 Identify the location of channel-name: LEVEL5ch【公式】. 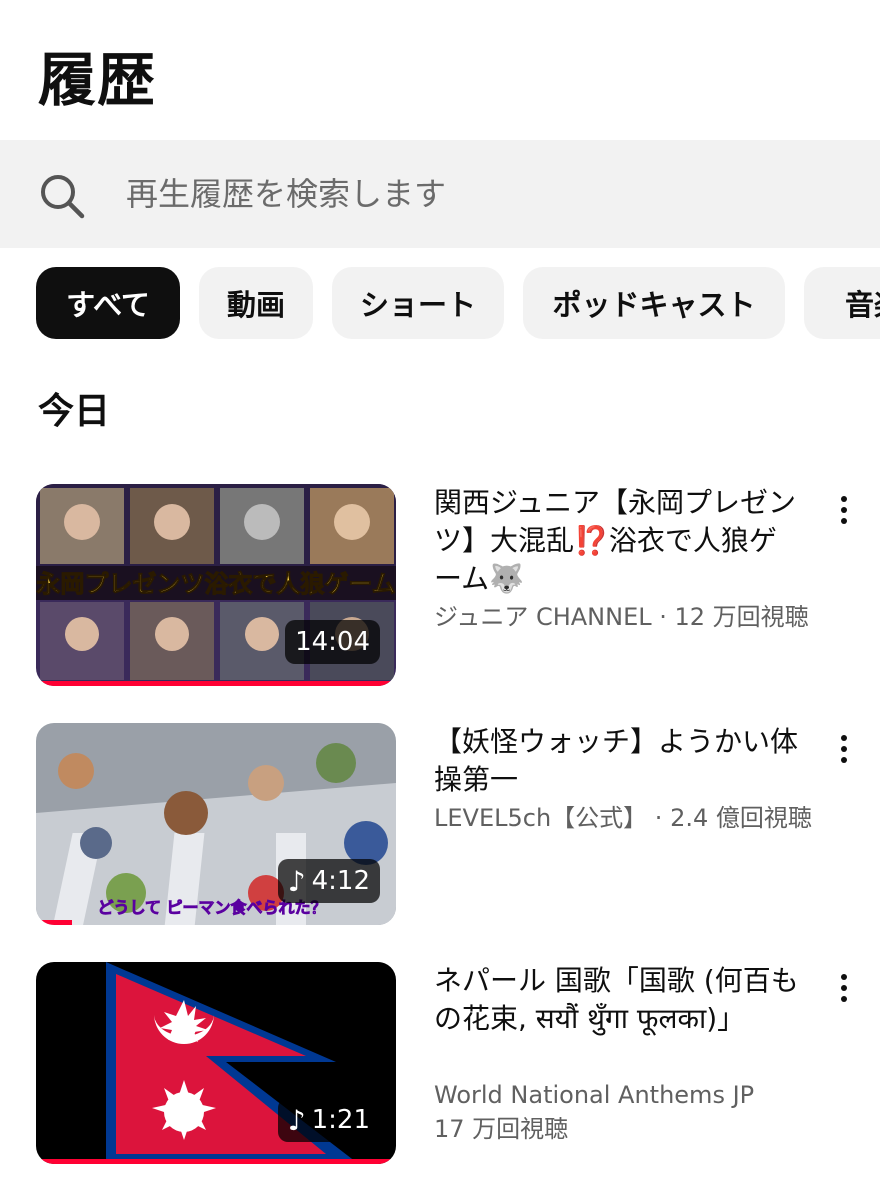
(541, 818).